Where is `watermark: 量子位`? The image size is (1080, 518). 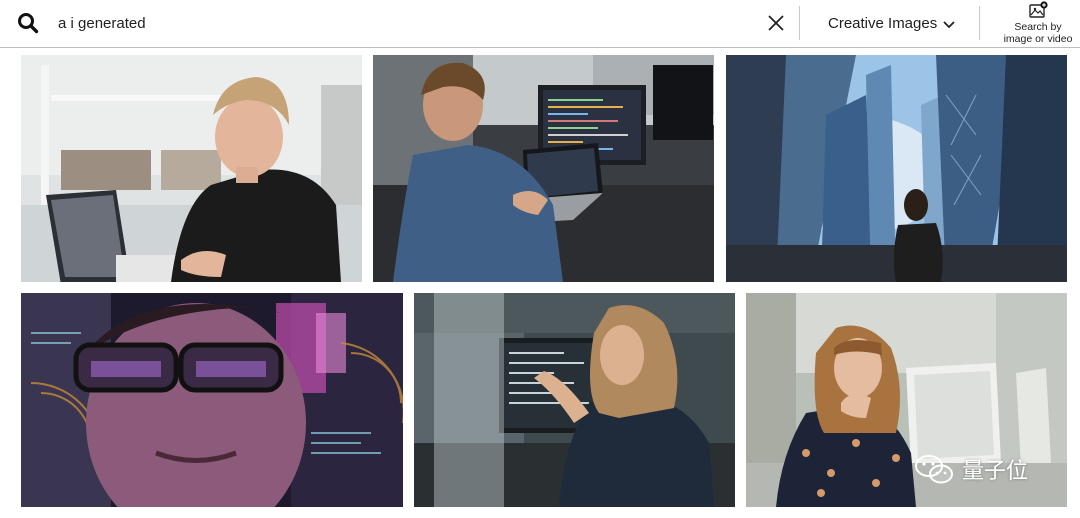 watermark: 量子位 is located at coordinates (971, 469).